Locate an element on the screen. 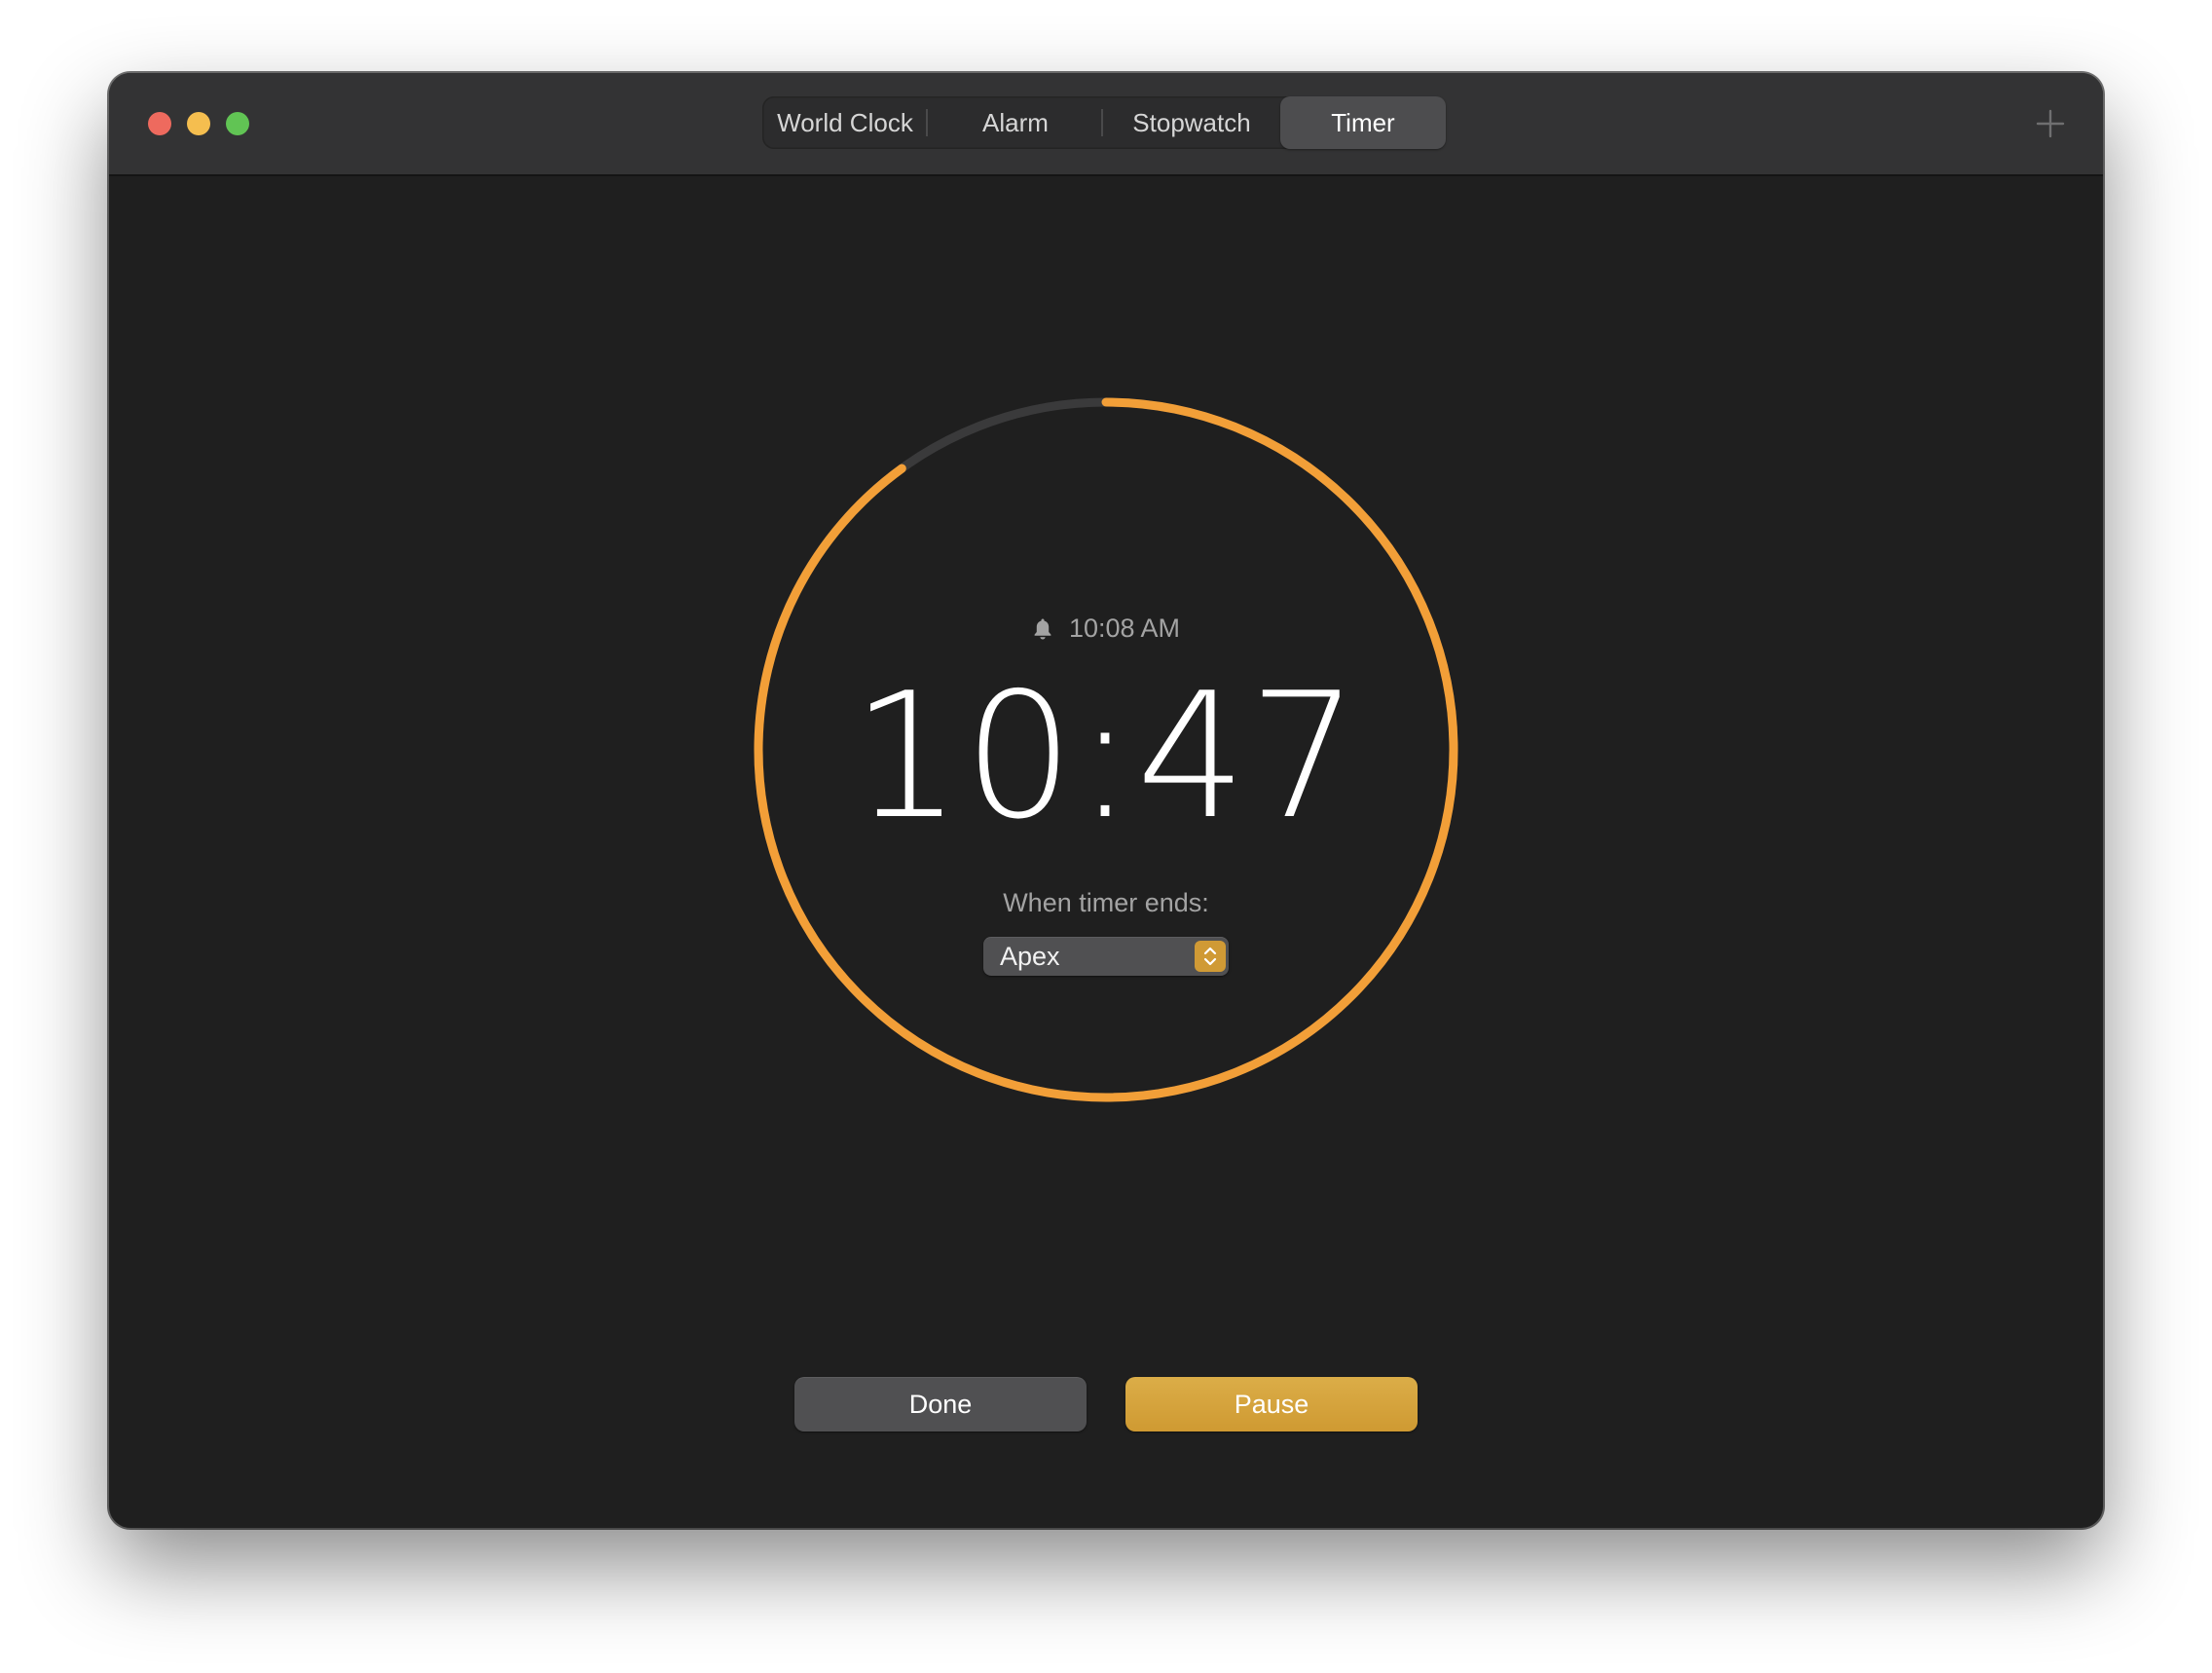  bell-icon is located at coordinates (1042, 629).